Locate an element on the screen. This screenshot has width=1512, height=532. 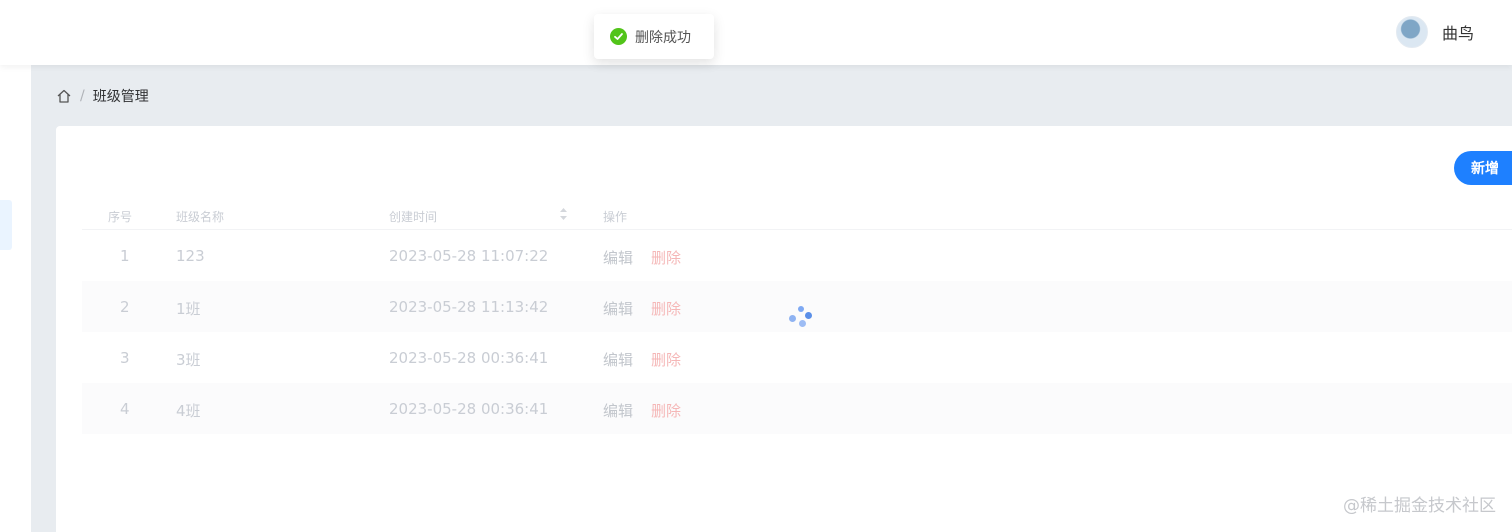
loading-spinner-icon is located at coordinates (801, 319).